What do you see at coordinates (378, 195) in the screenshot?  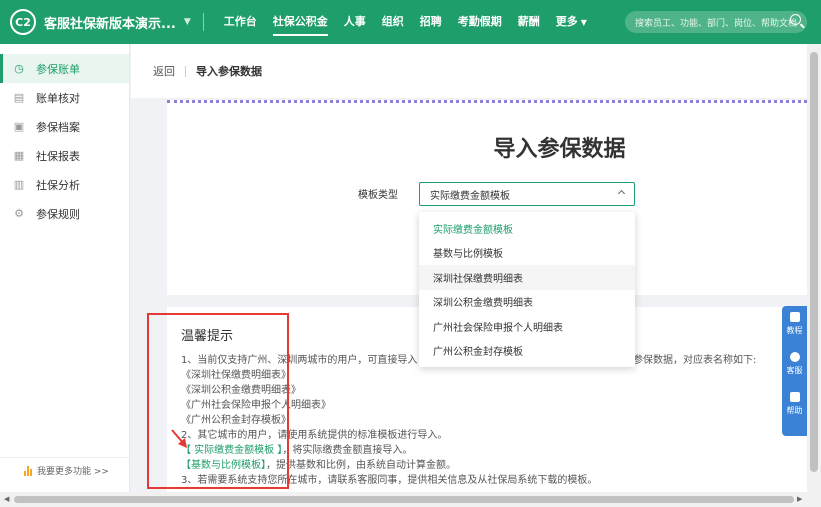 I see `template-type-label: 模板类型` at bounding box center [378, 195].